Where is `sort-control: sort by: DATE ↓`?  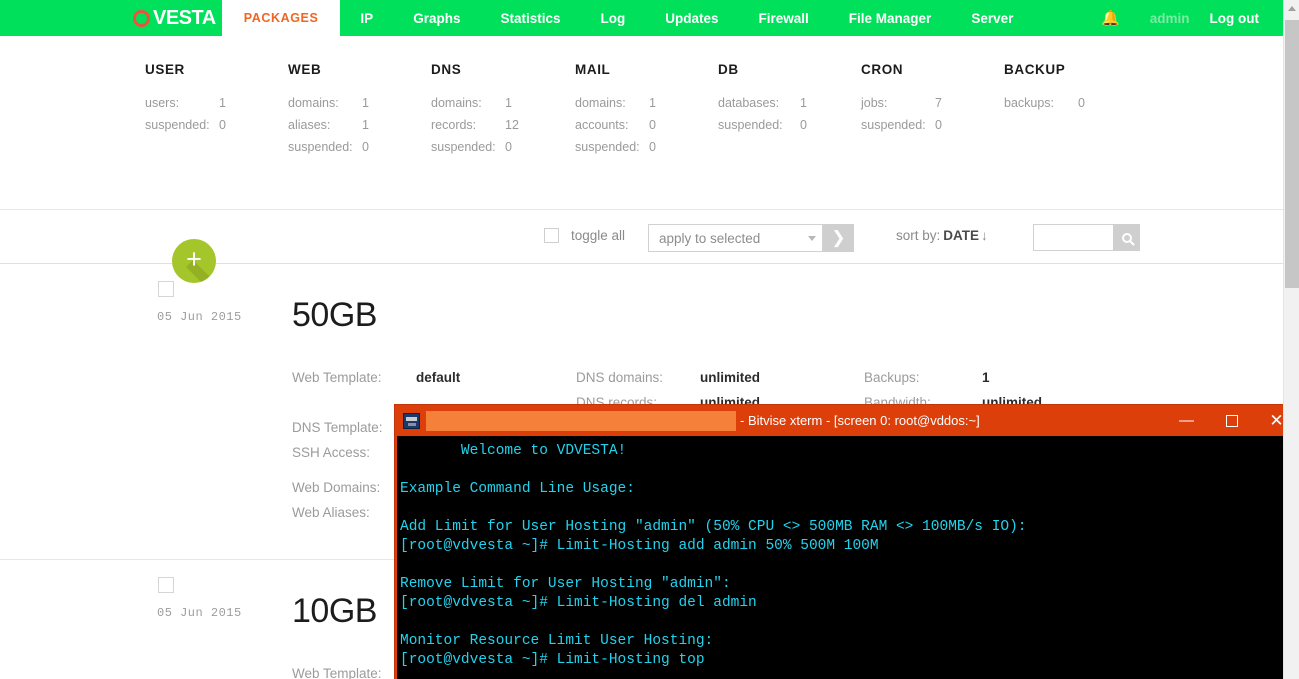
sort-control: sort by: DATE ↓ is located at coordinates (942, 235).